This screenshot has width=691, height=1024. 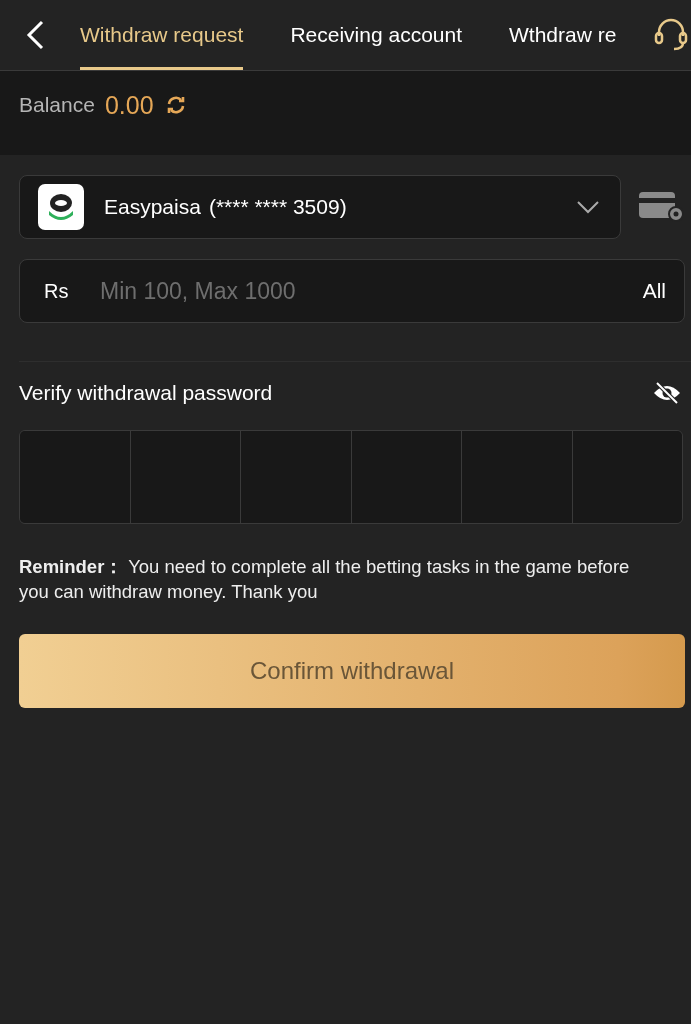 I want to click on currency-label: Rs, so click(x=57, y=291).